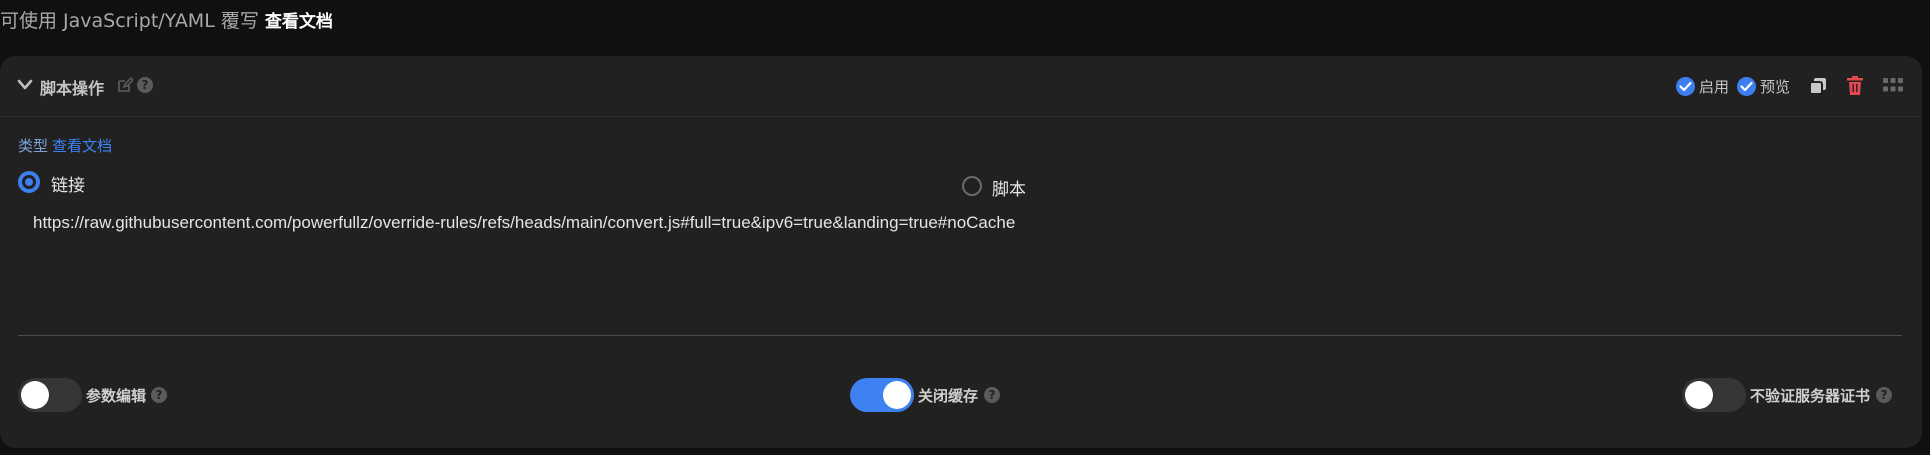 Image resolution: width=1930 pixels, height=455 pixels. Describe the element at coordinates (29, 182) in the screenshot. I see `radio-link` at that location.